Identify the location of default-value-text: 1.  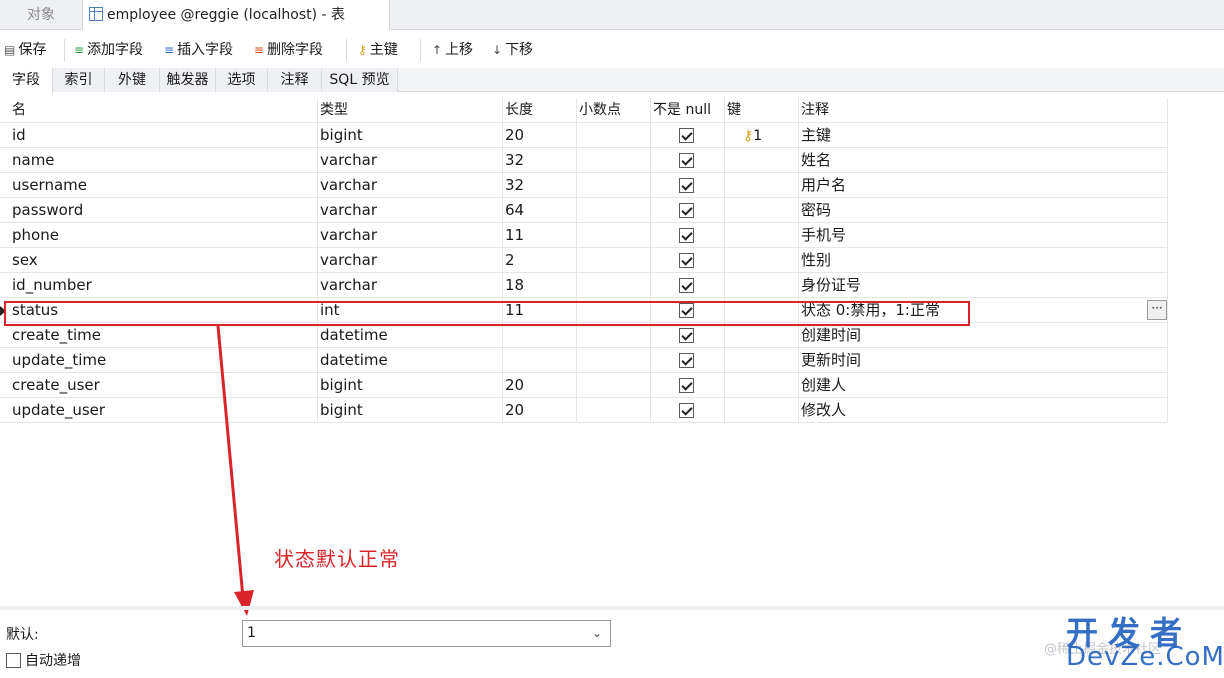
(251, 633).